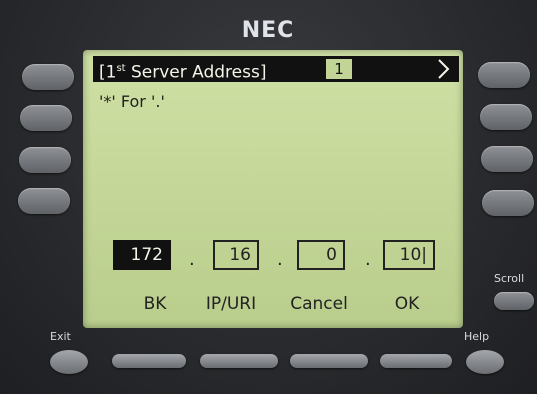  What do you see at coordinates (444, 69) in the screenshot?
I see `chevron-up-down-icon` at bounding box center [444, 69].